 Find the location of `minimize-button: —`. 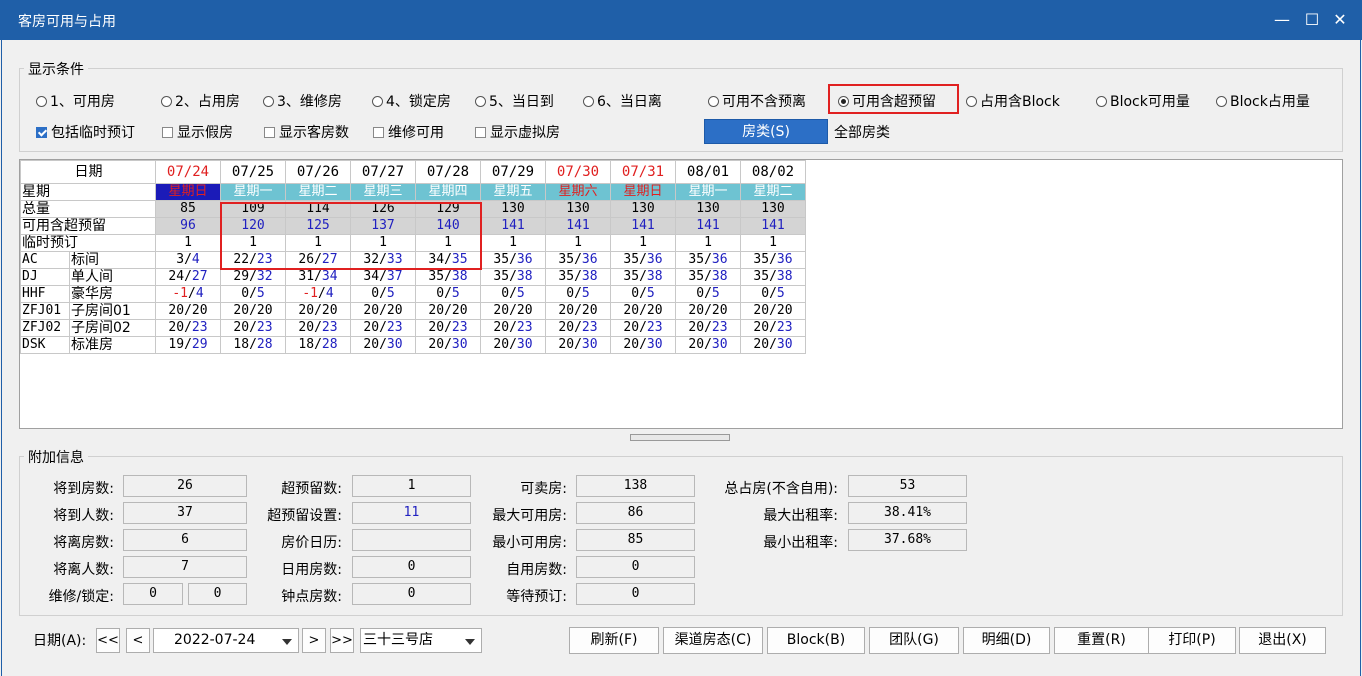

minimize-button: — is located at coordinates (1282, 20).